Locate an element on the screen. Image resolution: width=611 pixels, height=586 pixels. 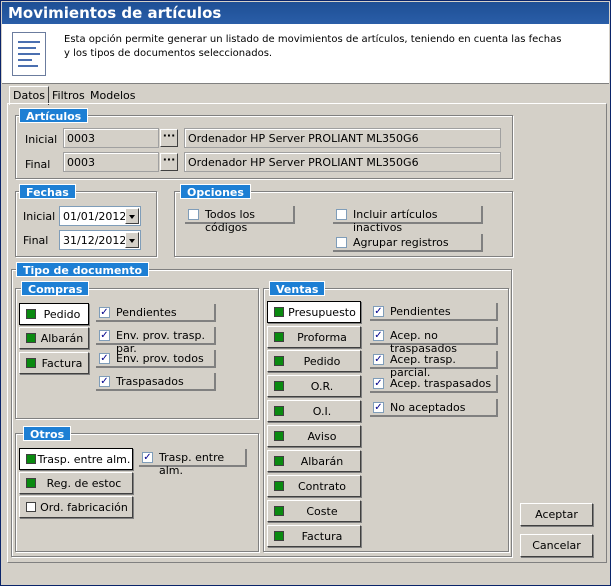
compras-albaran-button: Albarán is located at coordinates (54, 338).